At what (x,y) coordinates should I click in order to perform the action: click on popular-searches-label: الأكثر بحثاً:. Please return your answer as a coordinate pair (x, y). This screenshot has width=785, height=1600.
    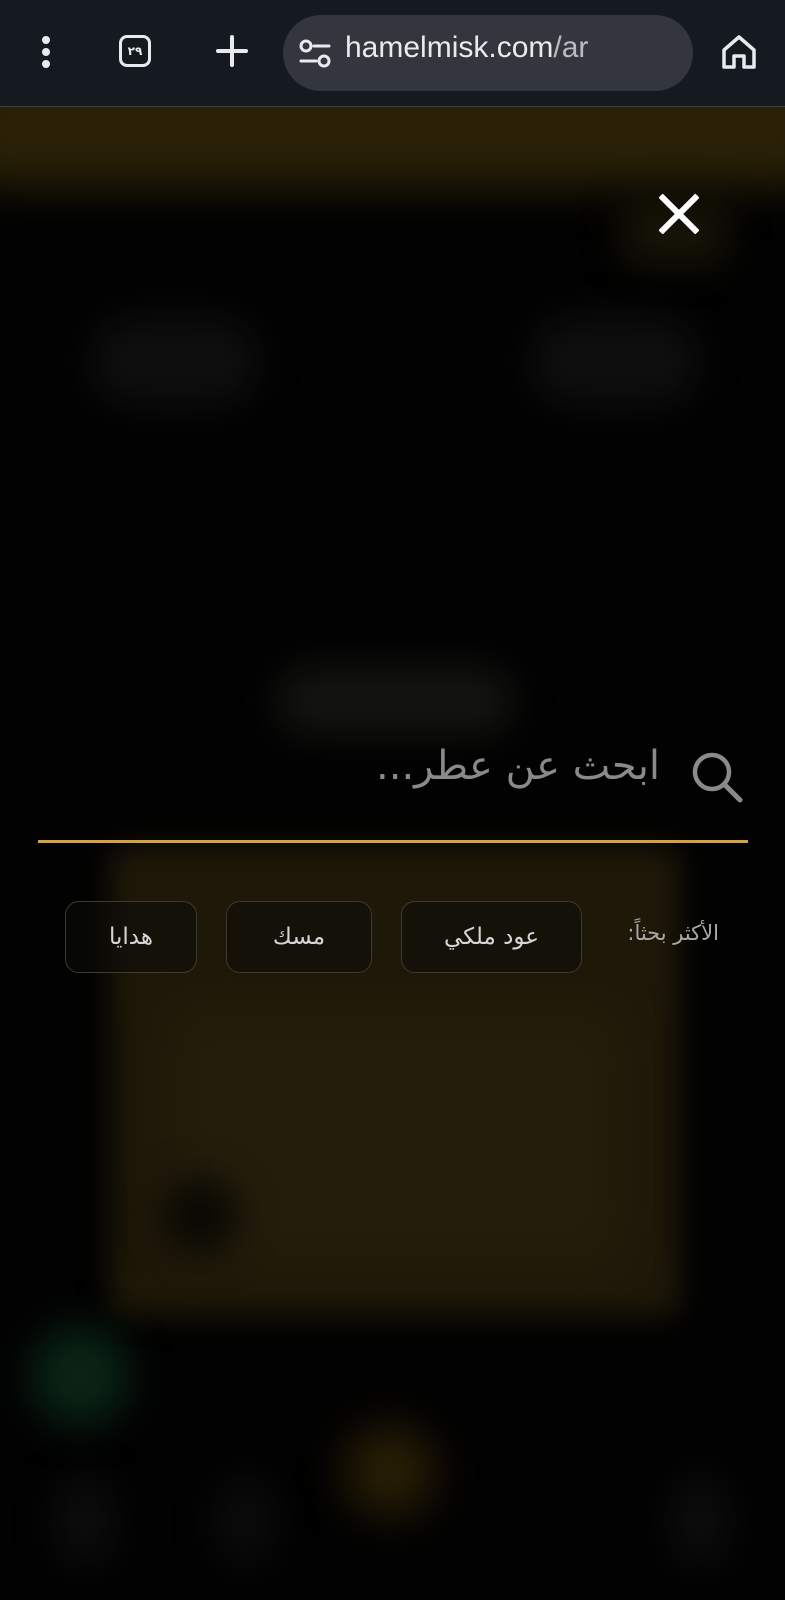
    Looking at the image, I should click on (673, 933).